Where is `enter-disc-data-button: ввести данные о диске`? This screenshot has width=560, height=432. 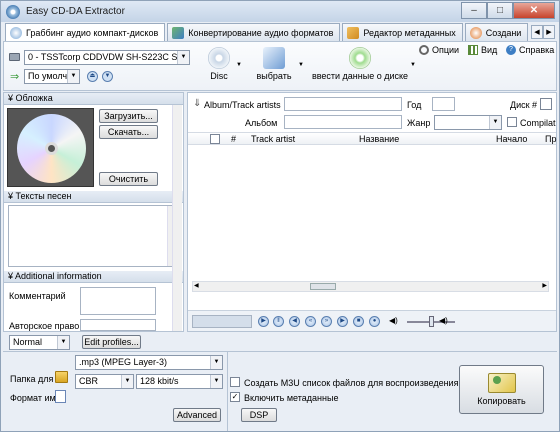
enter-disc-data-button: ввести данные о диске is located at coordinates (360, 64).